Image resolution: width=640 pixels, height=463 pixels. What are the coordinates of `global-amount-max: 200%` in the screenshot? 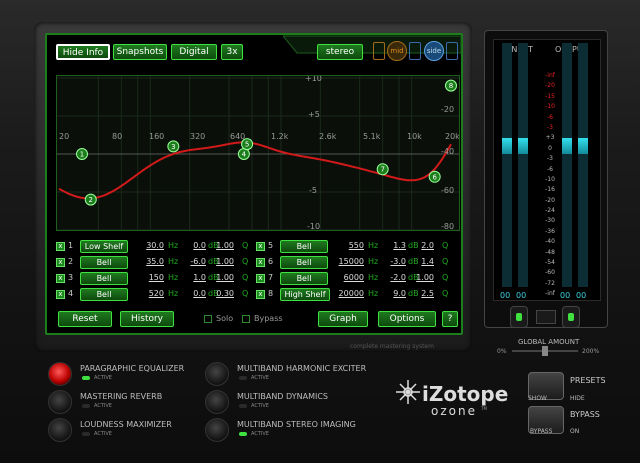 It's located at (591, 351).